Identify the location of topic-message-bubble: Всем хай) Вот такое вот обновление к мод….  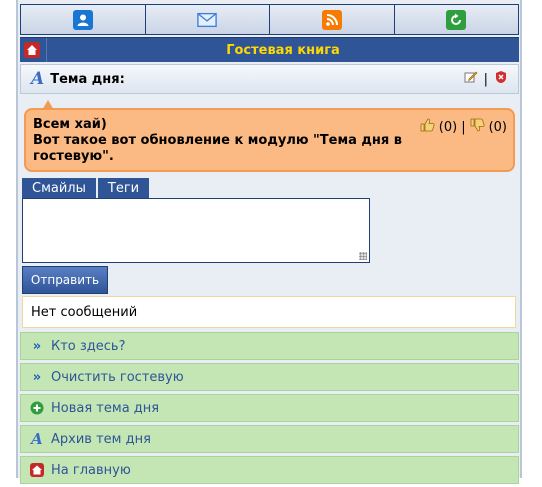
(269, 136).